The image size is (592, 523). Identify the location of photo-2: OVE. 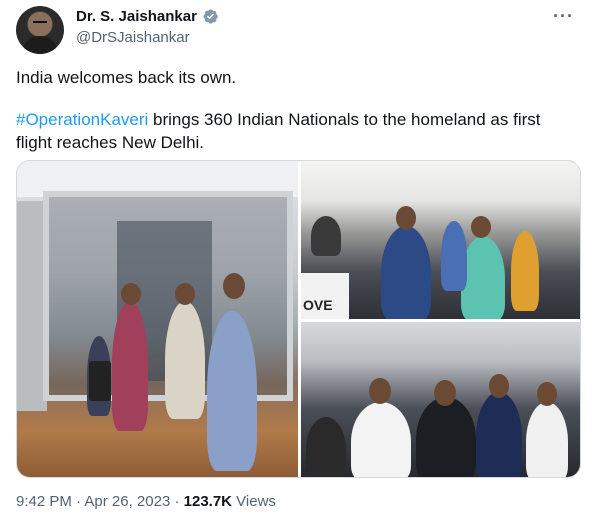
(440, 240).